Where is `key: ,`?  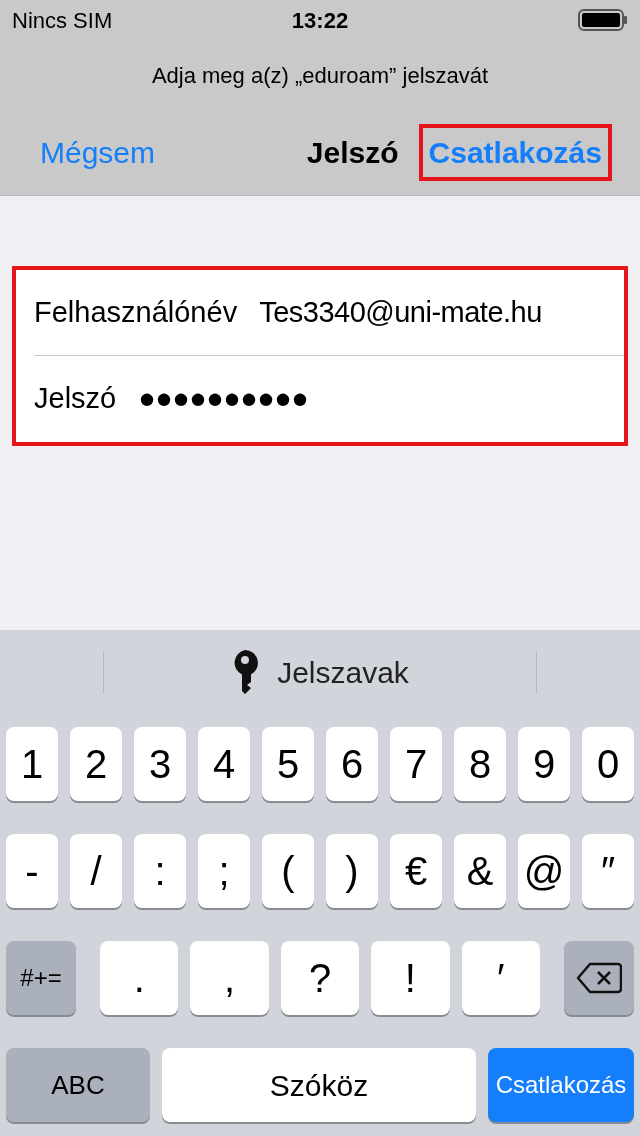 key: , is located at coordinates (229, 978).